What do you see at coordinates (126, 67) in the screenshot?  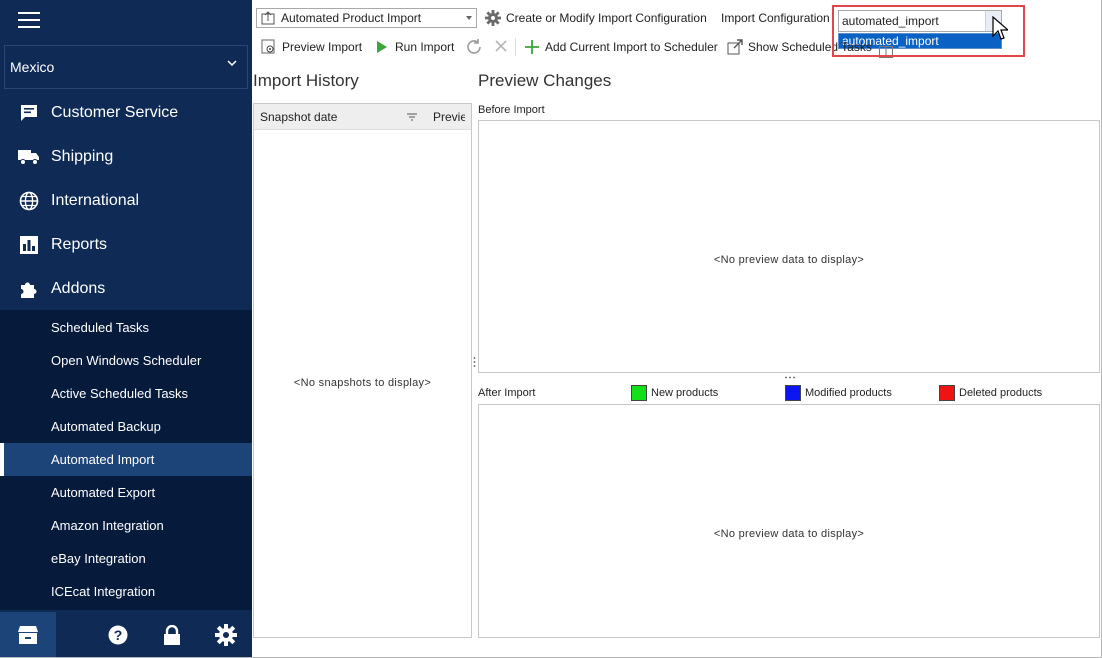 I see `store-selector: Mexico` at bounding box center [126, 67].